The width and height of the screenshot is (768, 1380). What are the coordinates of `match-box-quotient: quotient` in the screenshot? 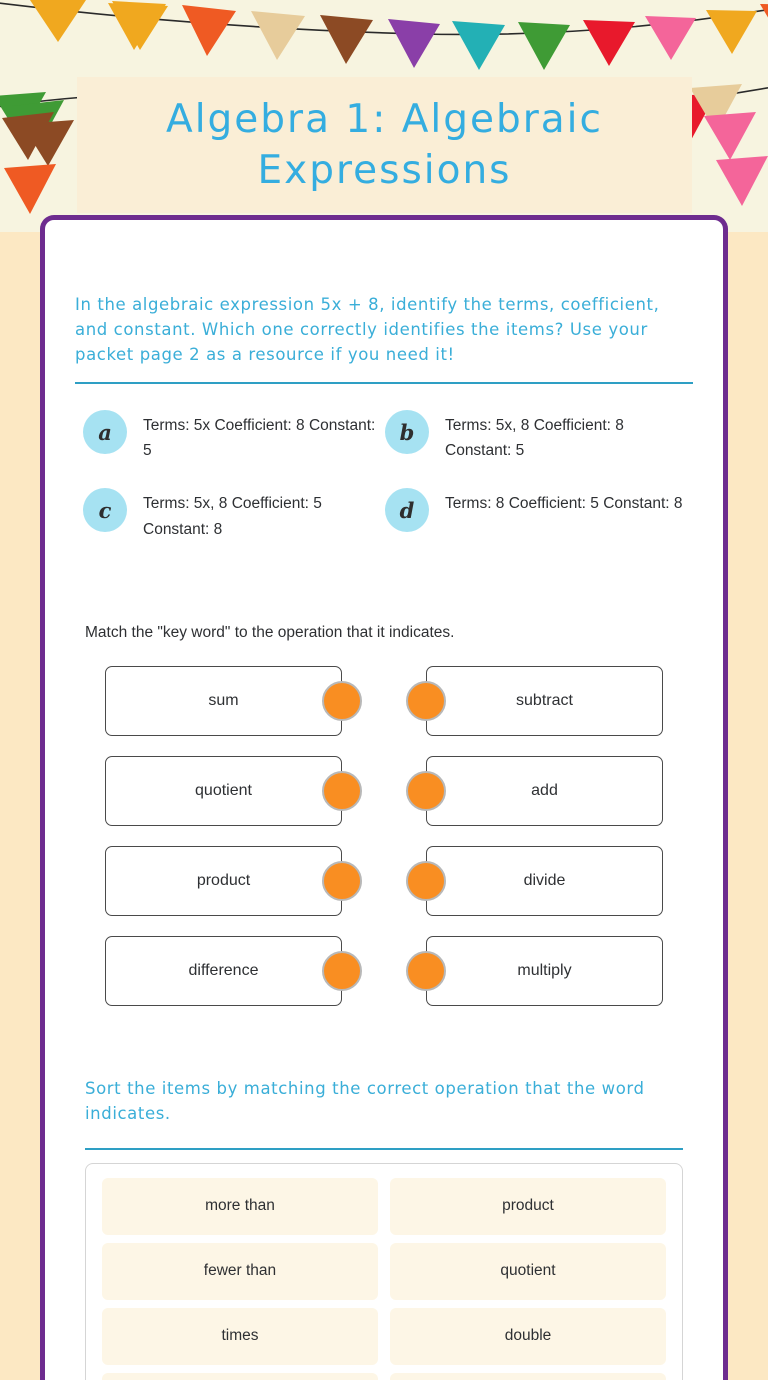 It's located at (223, 790).